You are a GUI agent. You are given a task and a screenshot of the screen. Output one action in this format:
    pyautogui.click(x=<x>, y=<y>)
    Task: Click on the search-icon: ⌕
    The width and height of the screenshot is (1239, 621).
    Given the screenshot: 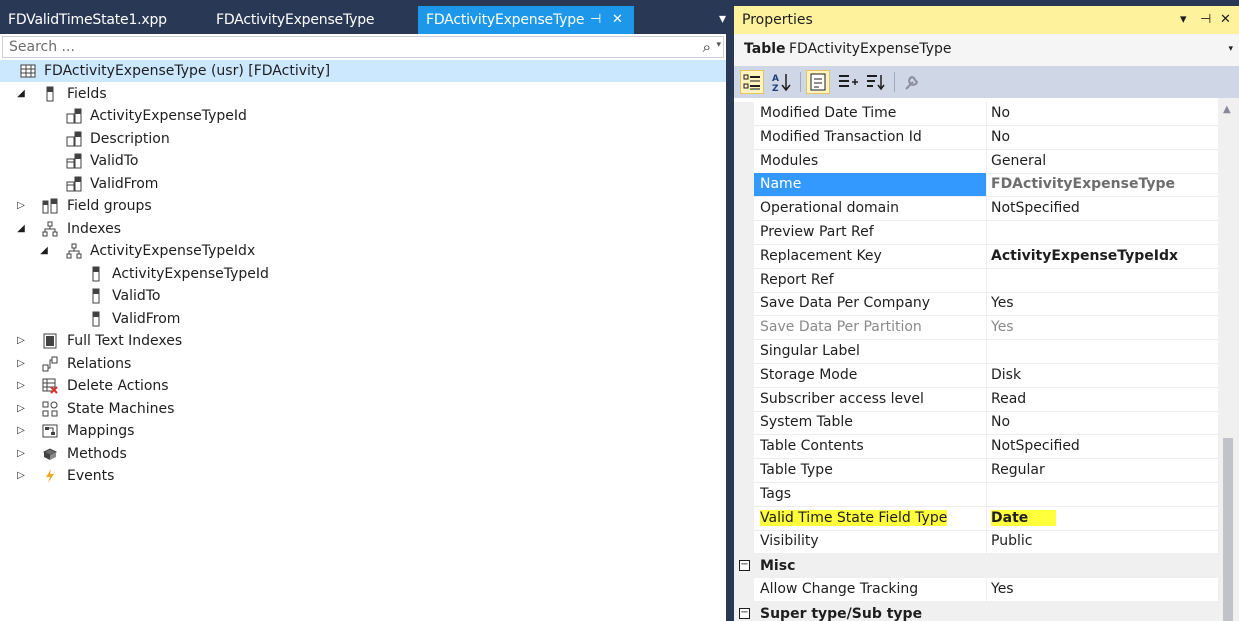 What is the action you would take?
    pyautogui.click(x=707, y=47)
    